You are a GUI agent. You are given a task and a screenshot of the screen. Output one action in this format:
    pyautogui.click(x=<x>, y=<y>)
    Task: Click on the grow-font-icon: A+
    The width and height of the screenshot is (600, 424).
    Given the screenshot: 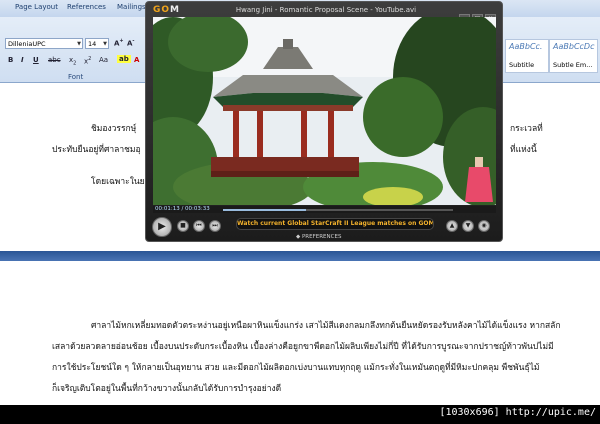 What is the action you would take?
    pyautogui.click(x=119, y=42)
    